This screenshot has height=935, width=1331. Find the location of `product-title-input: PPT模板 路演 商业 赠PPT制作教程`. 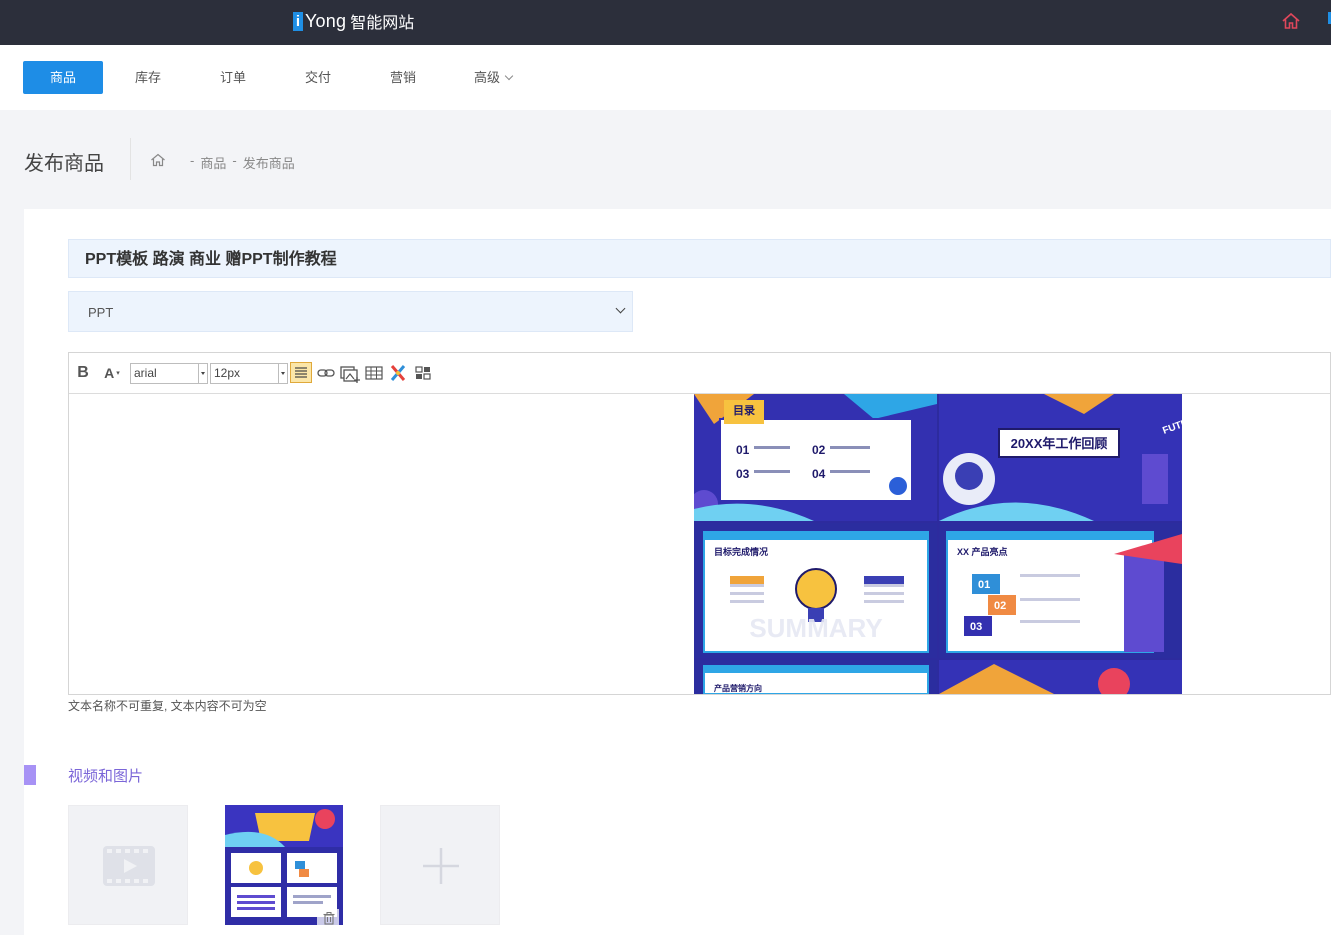

product-title-input: PPT模板 路演 商业 赠PPT制作教程 is located at coordinates (699, 258).